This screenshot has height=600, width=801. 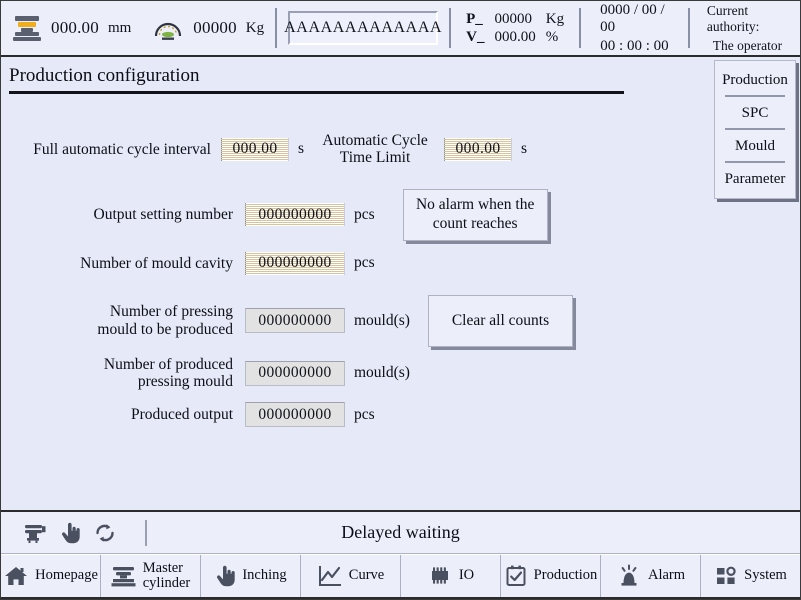 I want to click on produced-output-field: 000000000, so click(x=295, y=415).